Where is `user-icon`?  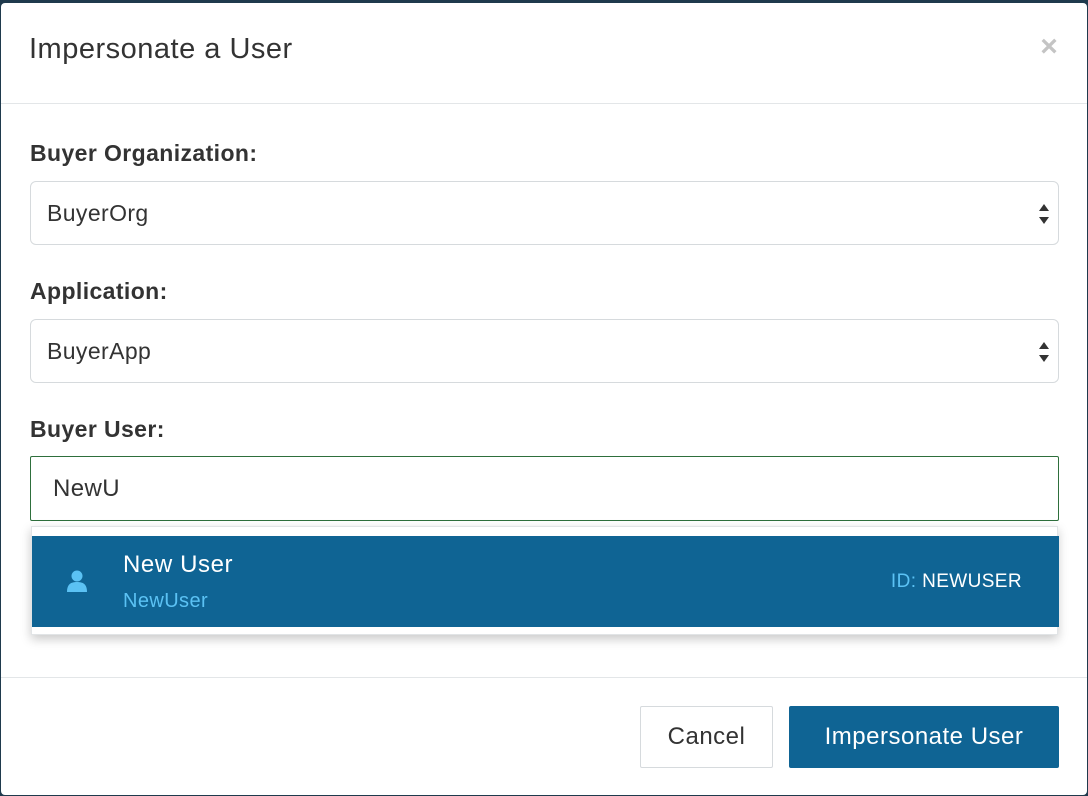
user-icon is located at coordinates (77, 581).